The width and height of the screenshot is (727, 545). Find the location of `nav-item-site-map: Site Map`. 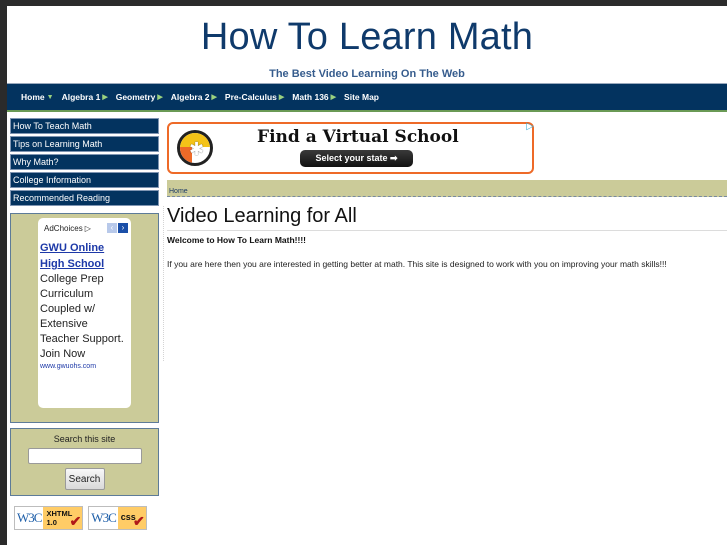

nav-item-site-map: Site Map is located at coordinates (361, 97).